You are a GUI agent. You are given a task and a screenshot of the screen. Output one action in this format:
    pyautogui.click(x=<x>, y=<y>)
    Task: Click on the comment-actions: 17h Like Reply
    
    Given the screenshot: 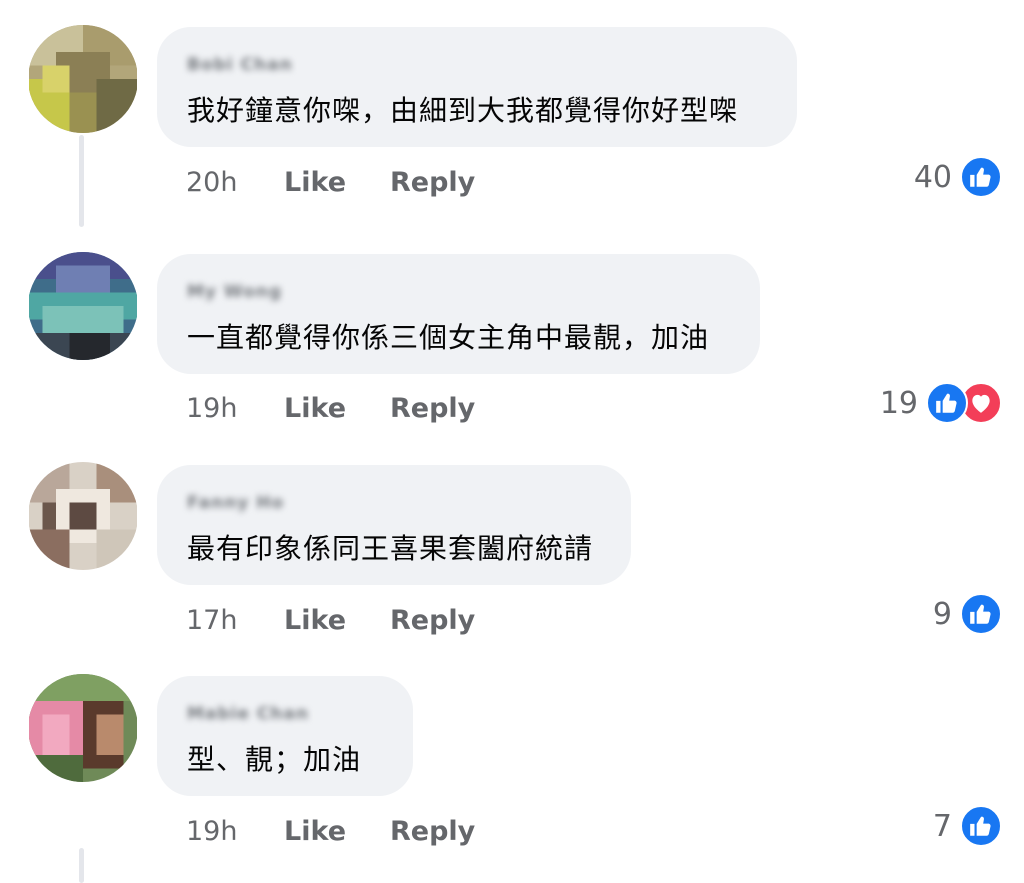 What is the action you would take?
    pyautogui.click(x=330, y=620)
    